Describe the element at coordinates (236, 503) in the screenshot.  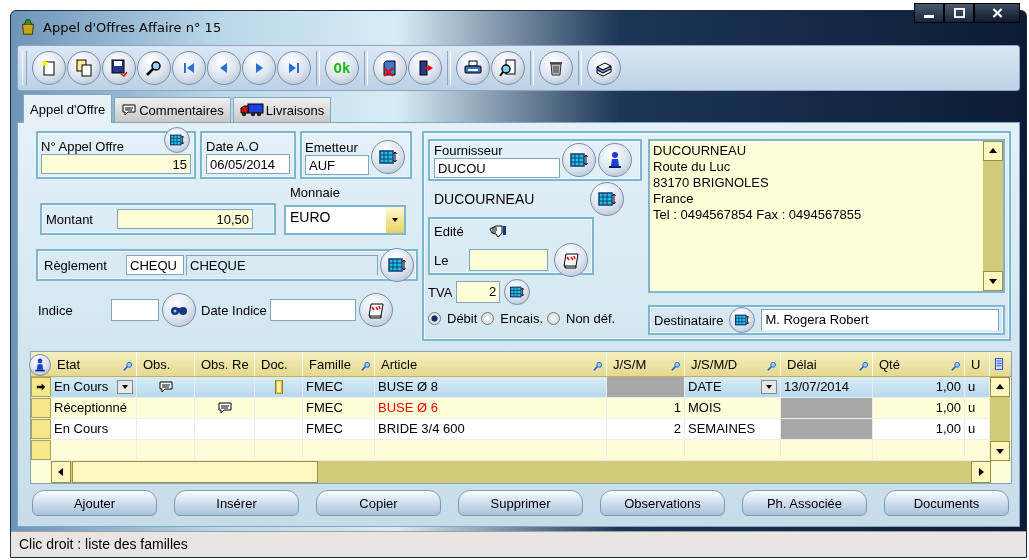
I see `action-button: Insérer` at that location.